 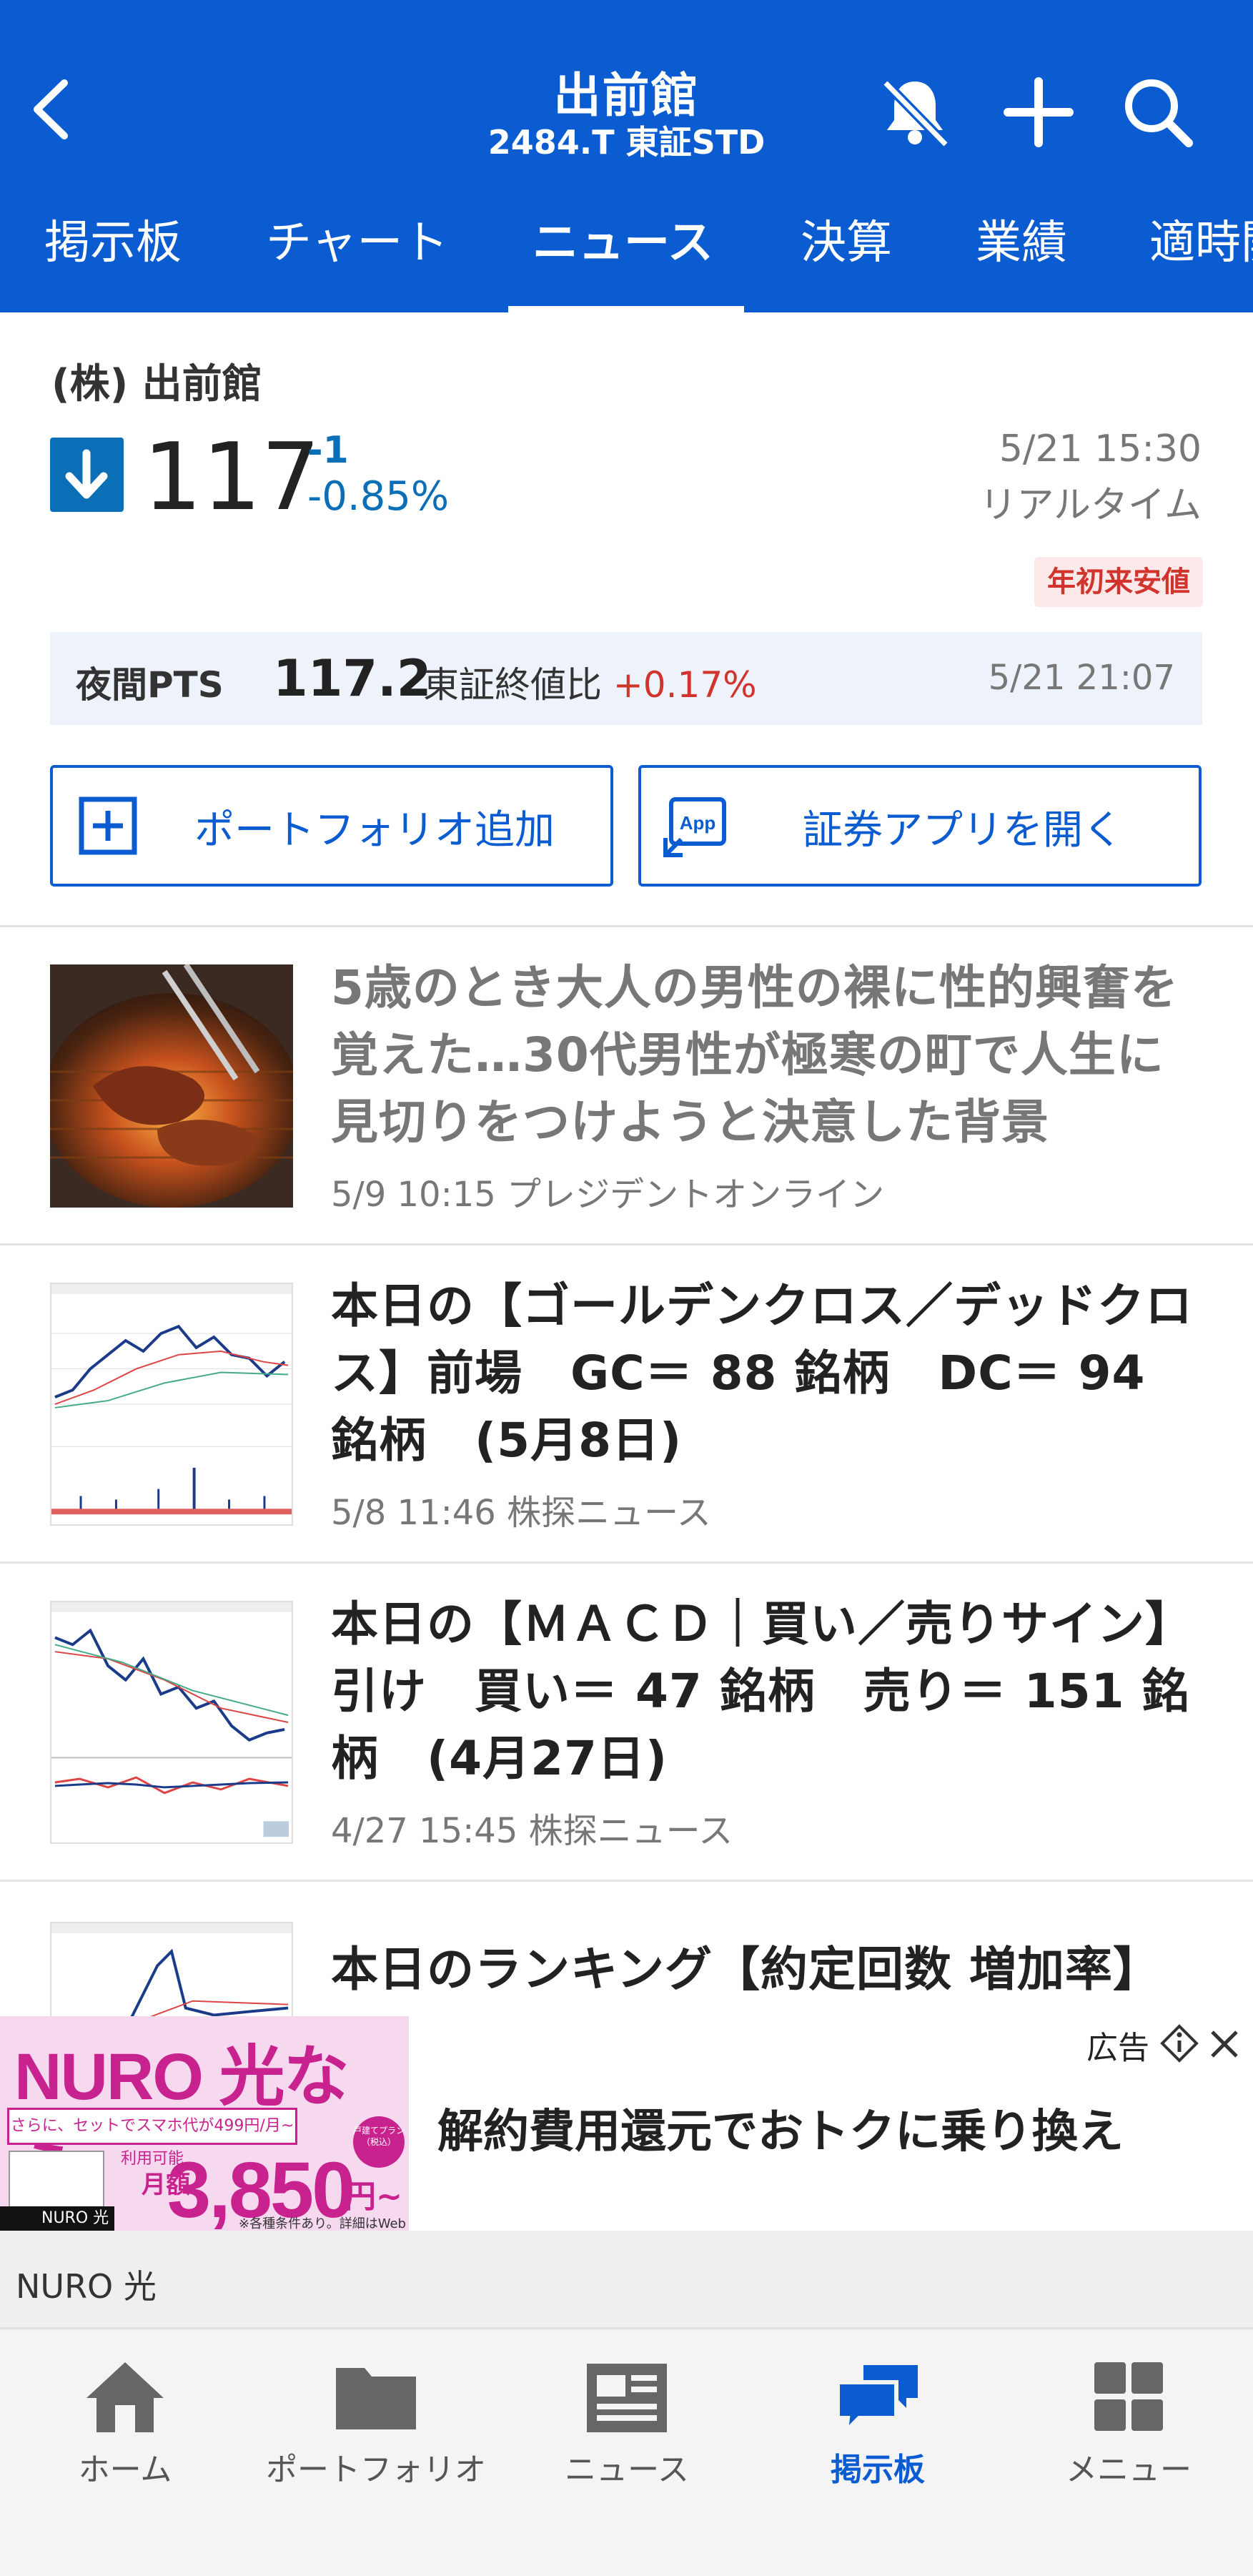 What do you see at coordinates (232, 477) in the screenshot?
I see `stock-price: 117` at bounding box center [232, 477].